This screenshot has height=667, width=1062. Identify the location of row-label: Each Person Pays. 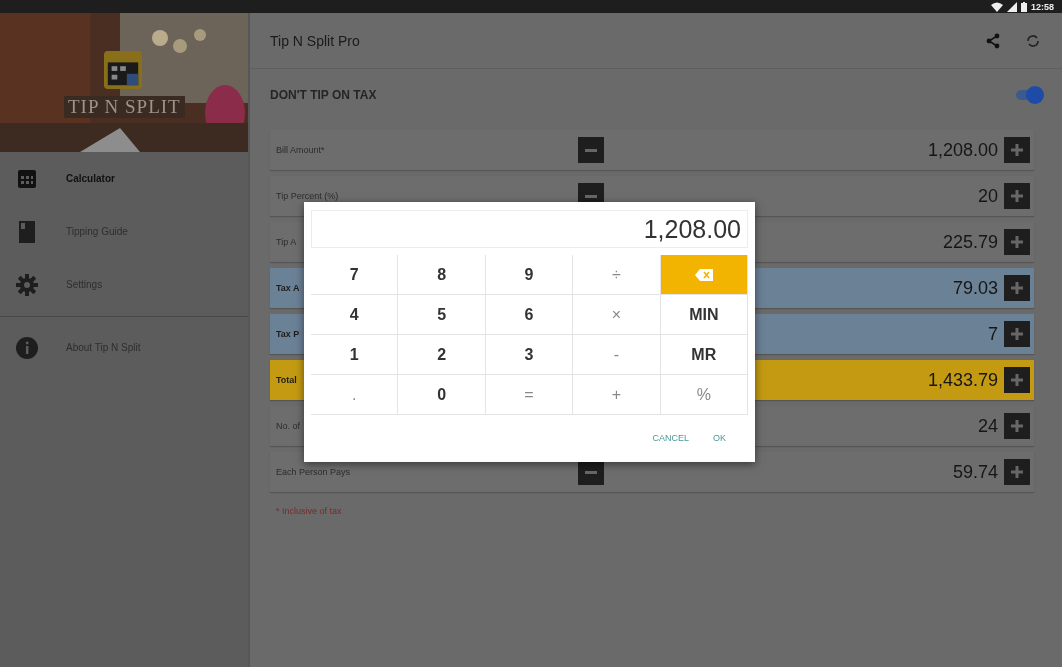
(313, 472).